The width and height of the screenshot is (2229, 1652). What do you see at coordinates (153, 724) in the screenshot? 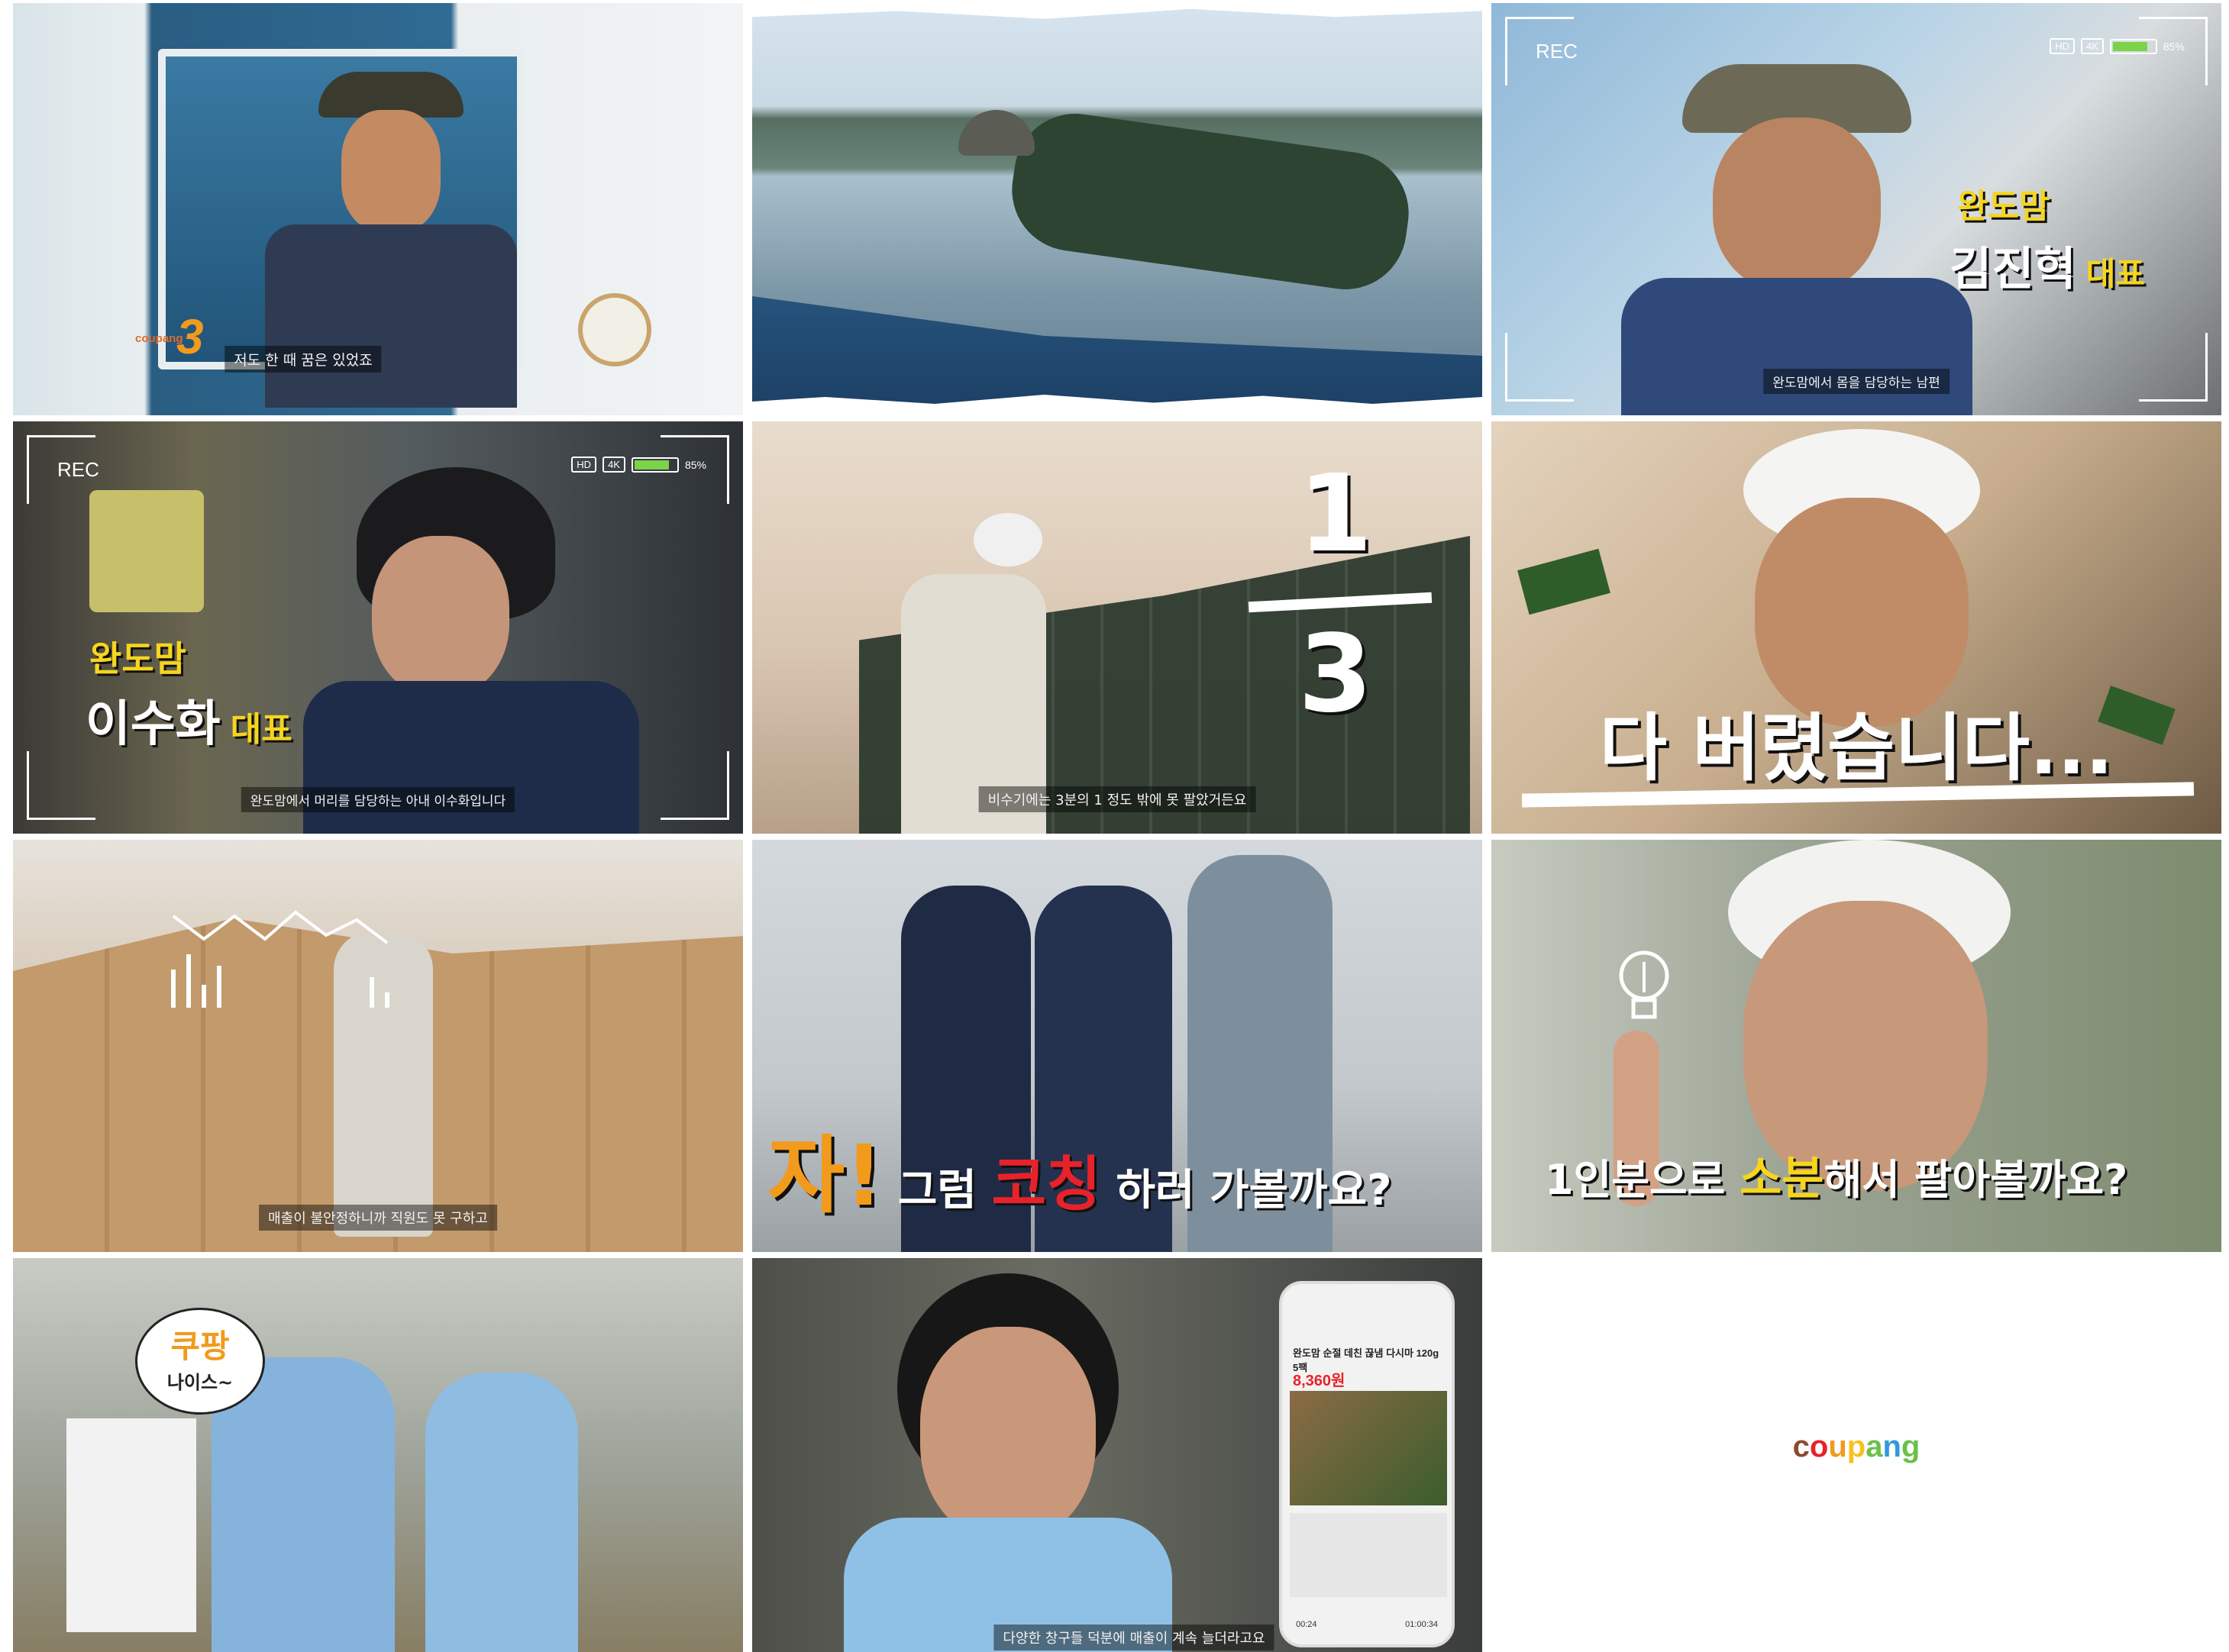
I see `name-tag-main: 이수화` at bounding box center [153, 724].